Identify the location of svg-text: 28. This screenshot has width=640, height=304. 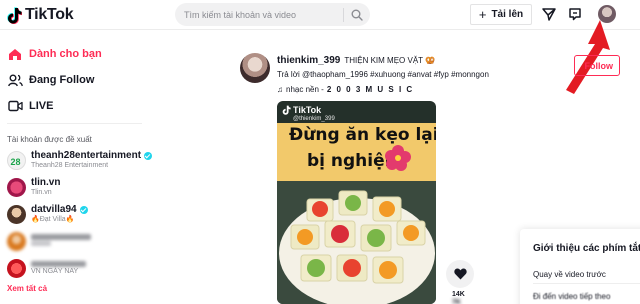
(16, 162).